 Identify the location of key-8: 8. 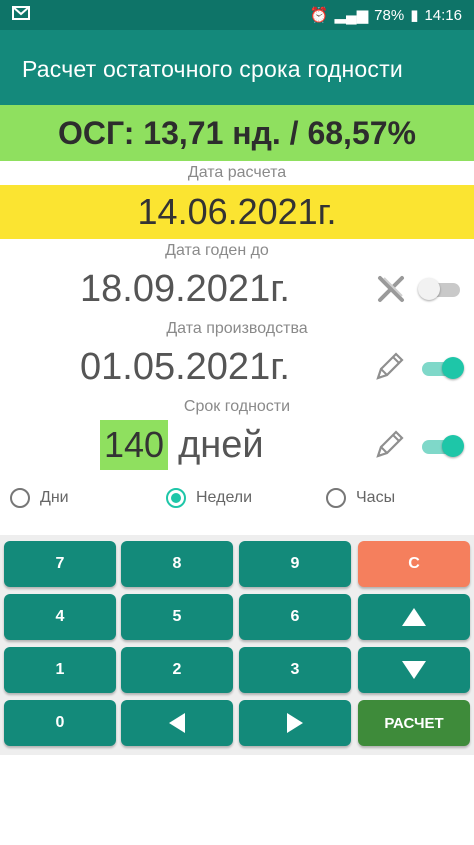
(177, 564).